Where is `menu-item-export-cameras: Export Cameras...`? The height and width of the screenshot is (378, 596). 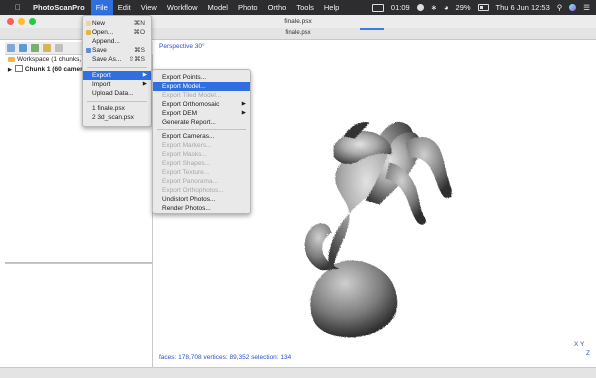
menu-item-export-cameras: Export Cameras... is located at coordinates (201, 136).